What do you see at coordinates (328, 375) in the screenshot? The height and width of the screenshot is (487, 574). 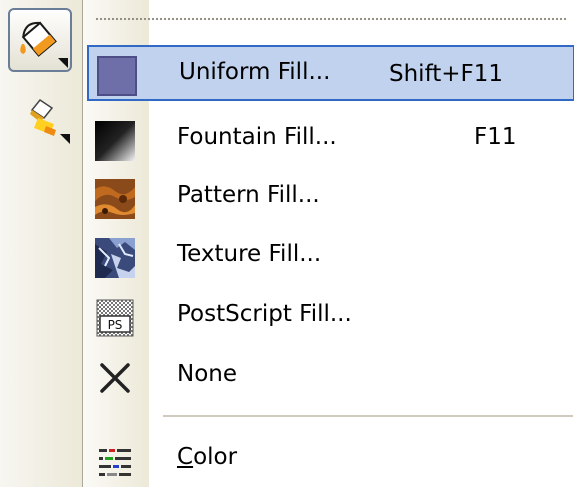 I see `menu-item-none: None` at bounding box center [328, 375].